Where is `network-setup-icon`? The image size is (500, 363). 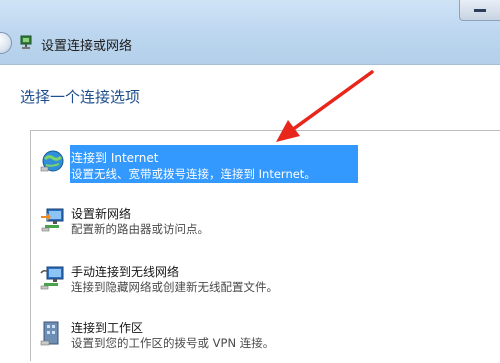 network-setup-icon is located at coordinates (26, 42).